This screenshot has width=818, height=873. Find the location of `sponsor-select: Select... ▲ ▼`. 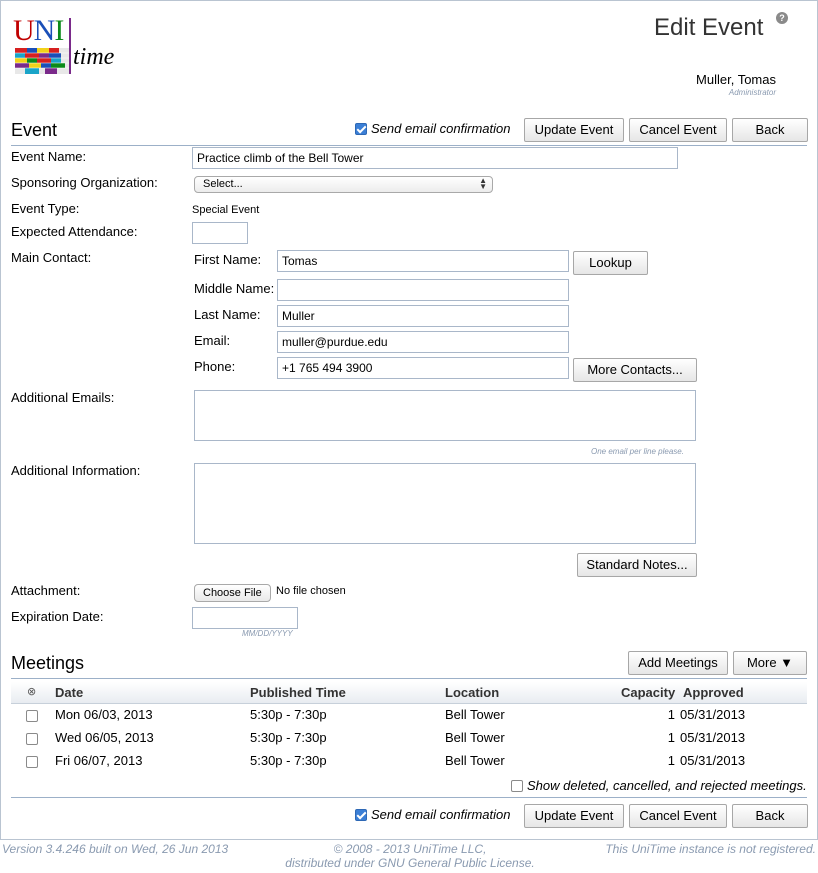

sponsor-select: Select... ▲ ▼ is located at coordinates (343, 184).